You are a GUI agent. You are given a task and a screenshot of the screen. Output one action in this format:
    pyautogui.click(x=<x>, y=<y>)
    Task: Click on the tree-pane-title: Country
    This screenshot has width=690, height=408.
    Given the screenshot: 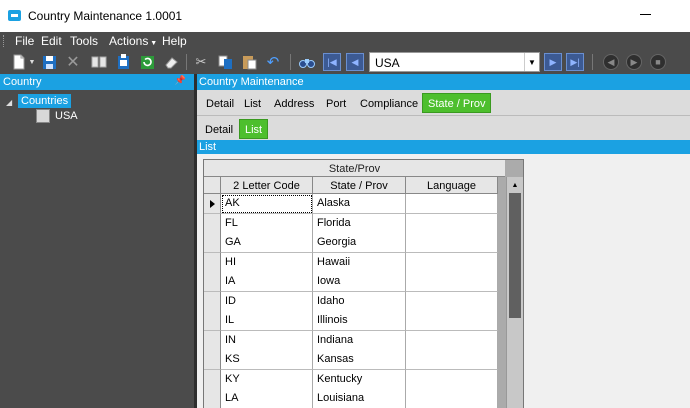 What is the action you would take?
    pyautogui.click(x=22, y=82)
    